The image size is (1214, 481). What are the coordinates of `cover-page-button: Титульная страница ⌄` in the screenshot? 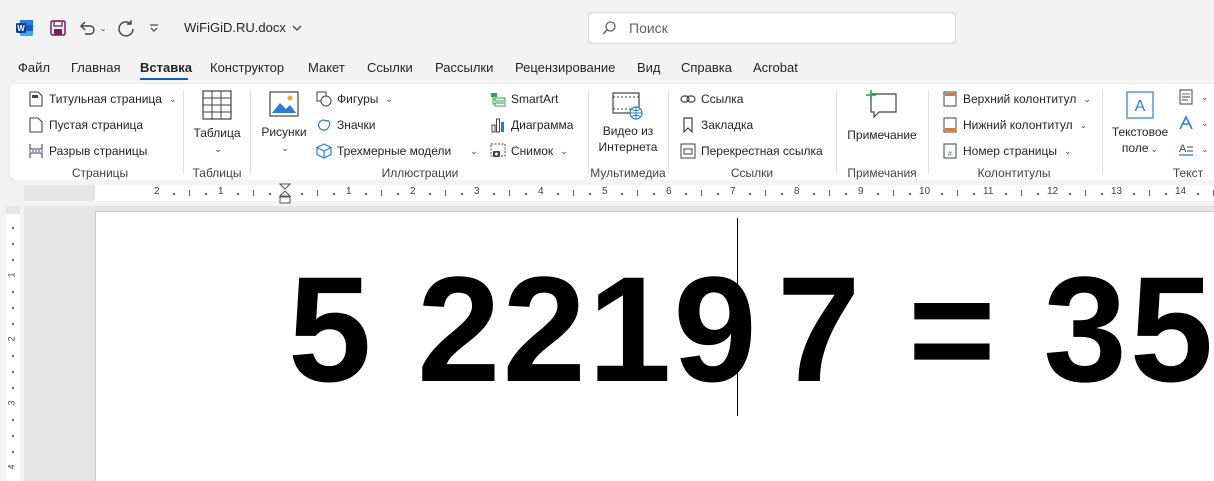 It's located at (102, 99).